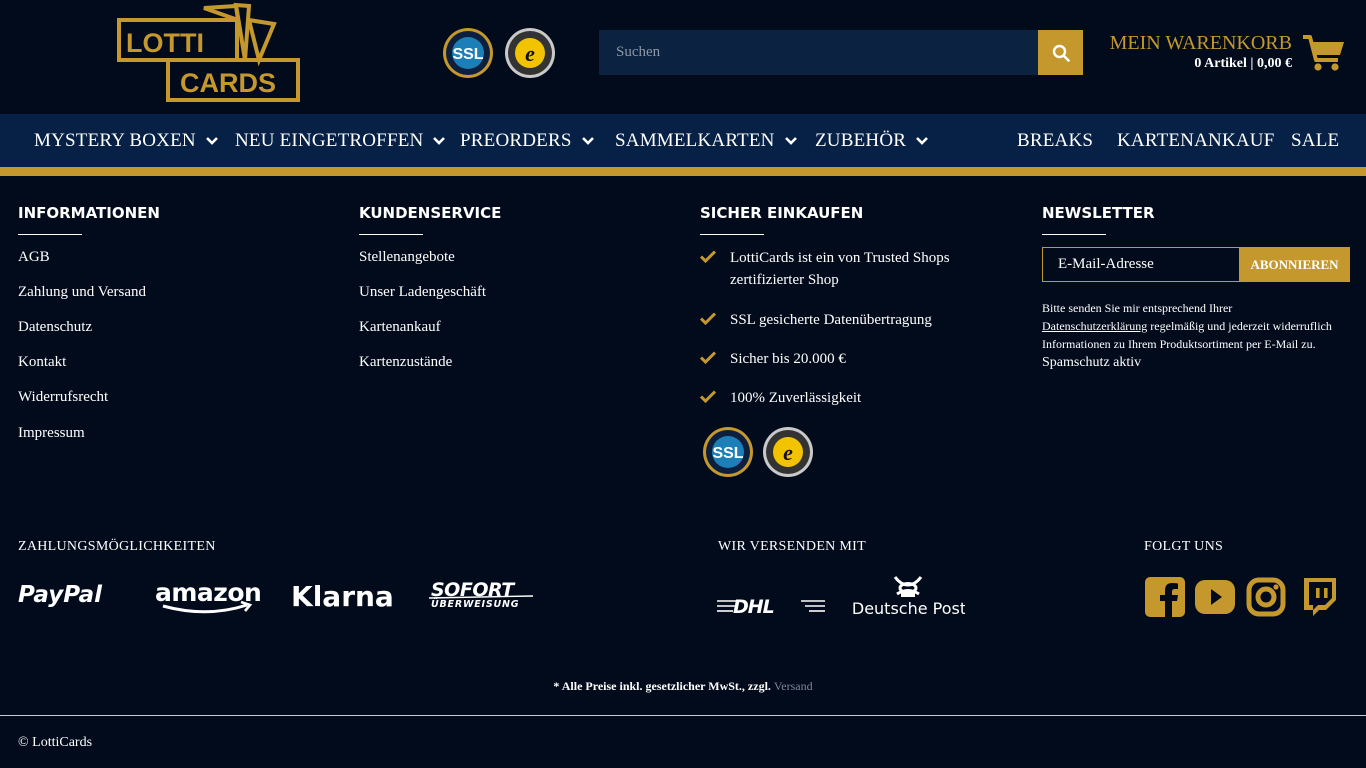 The height and width of the screenshot is (768, 1366). What do you see at coordinates (1323, 53) in the screenshot?
I see `shopping-cart-icon` at bounding box center [1323, 53].